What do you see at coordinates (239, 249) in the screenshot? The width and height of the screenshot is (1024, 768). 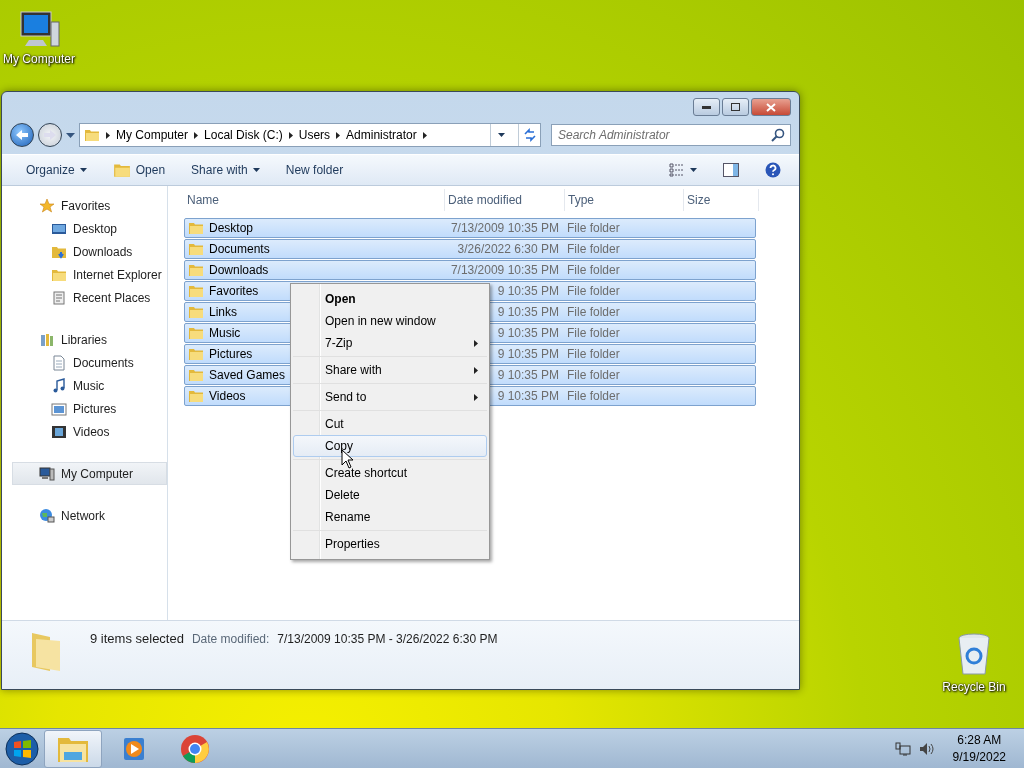 I see `file-name: Documents` at bounding box center [239, 249].